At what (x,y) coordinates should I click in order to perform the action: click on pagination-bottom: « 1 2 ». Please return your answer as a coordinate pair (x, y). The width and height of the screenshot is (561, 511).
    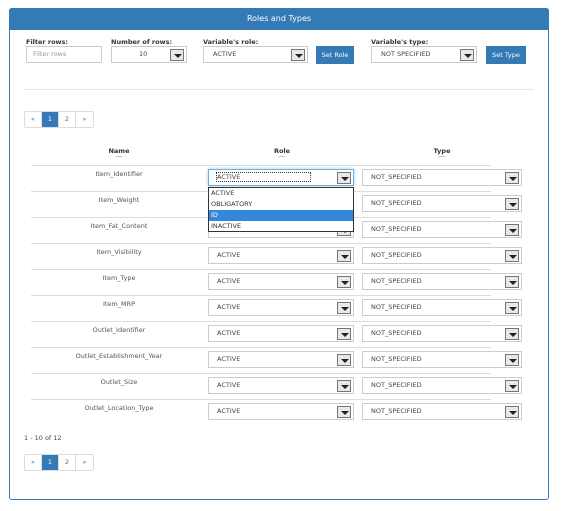
    Looking at the image, I should click on (59, 462).